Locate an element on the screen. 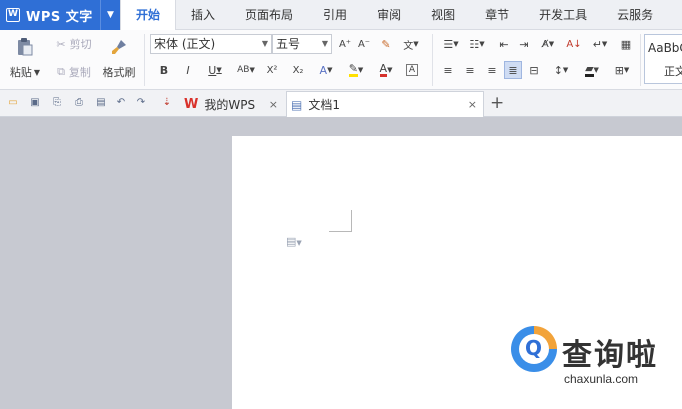 This screenshot has width=682, height=409. paste-options-icon: ▤▼ is located at coordinates (294, 241).